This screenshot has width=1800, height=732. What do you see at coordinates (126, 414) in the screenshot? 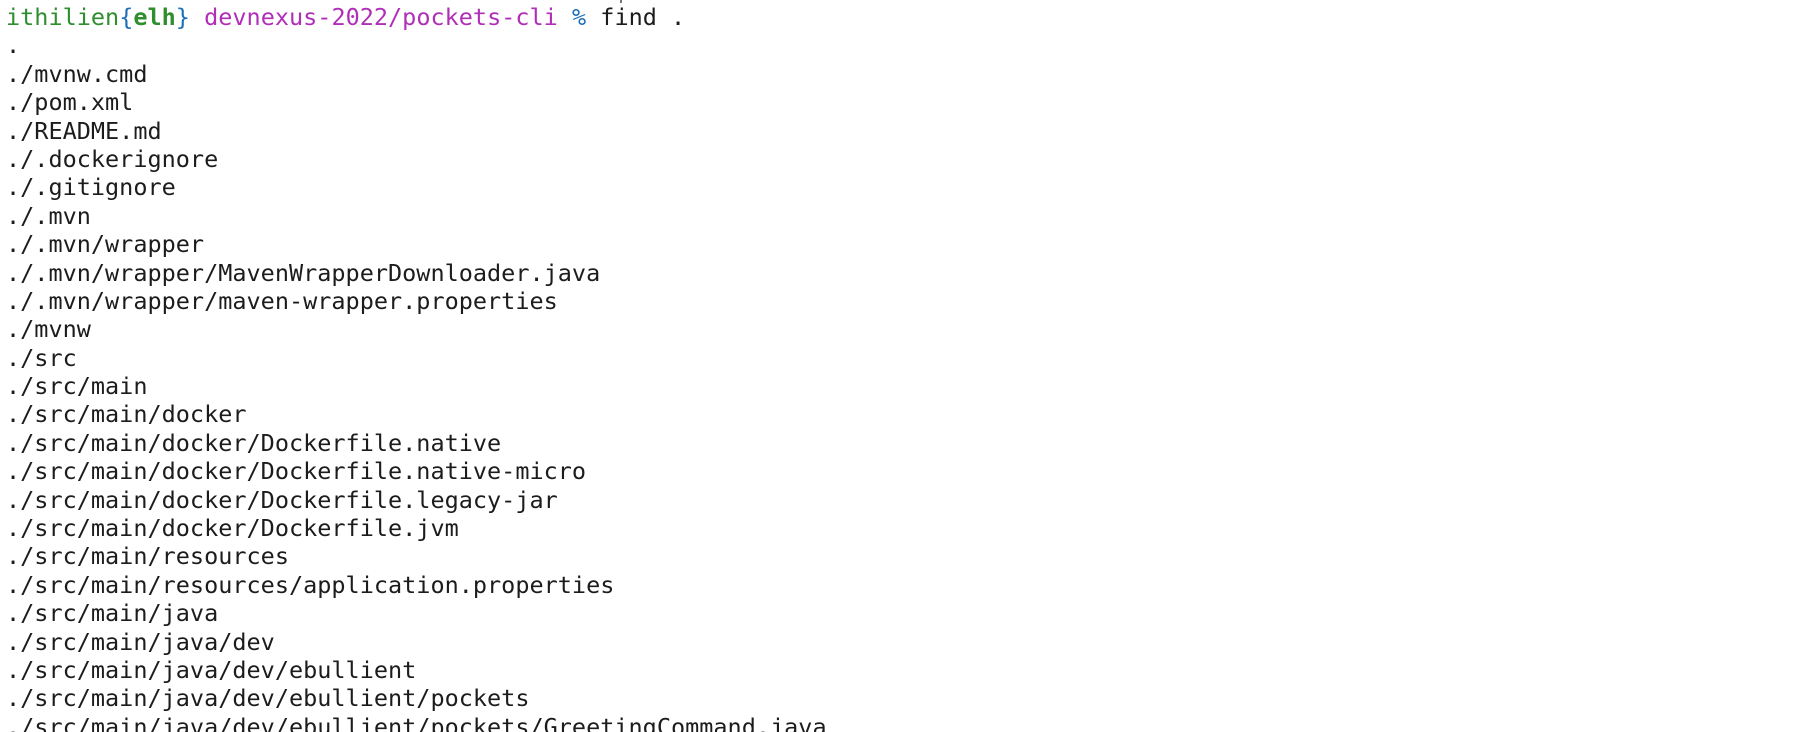
I see `output-line: ./src/main/docker` at bounding box center [126, 414].